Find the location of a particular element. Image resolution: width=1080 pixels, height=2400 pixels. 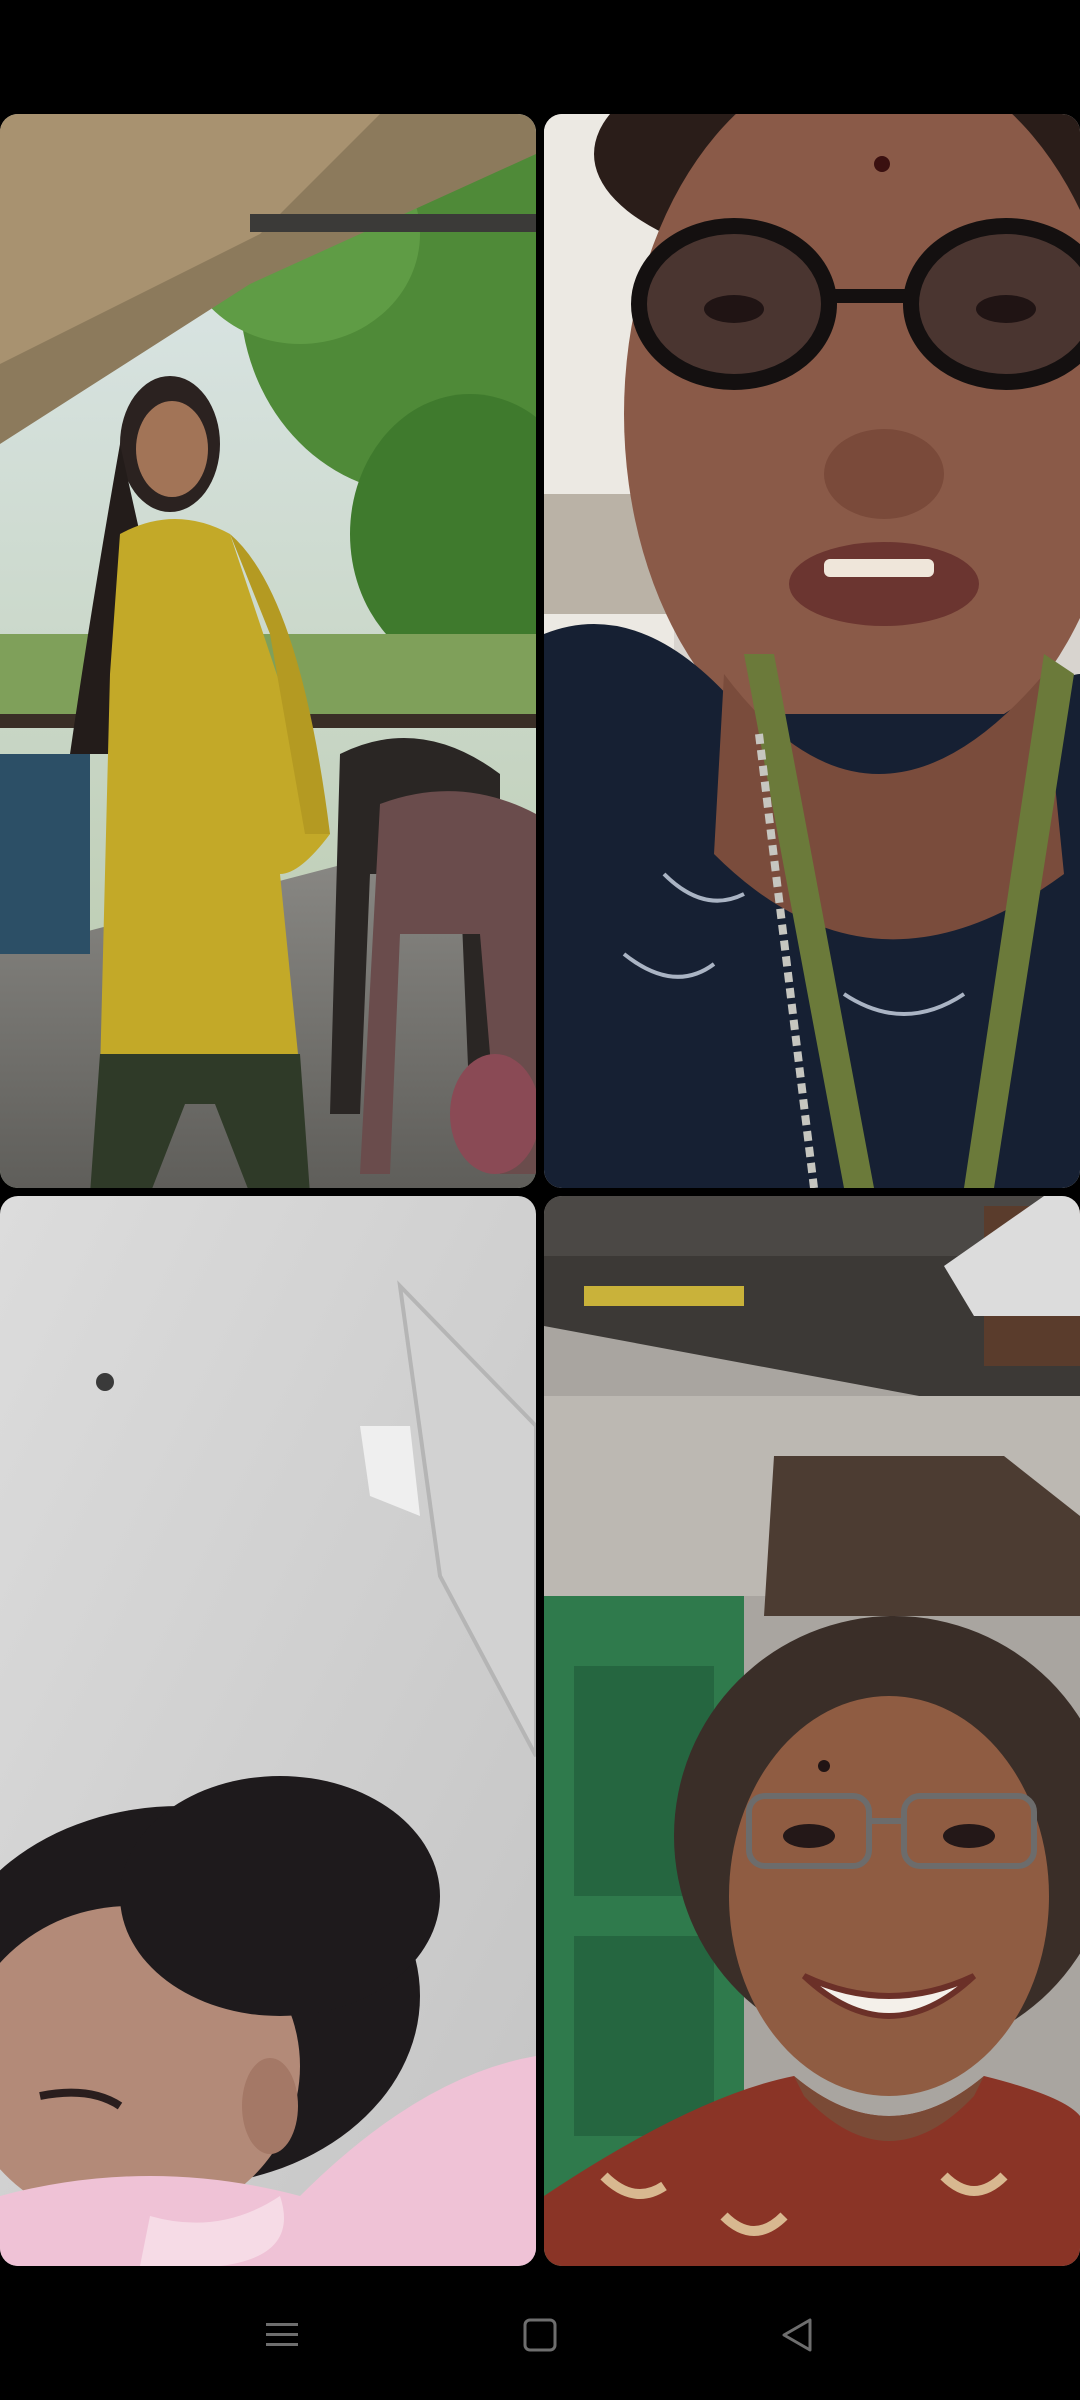

back-button is located at coordinates (798, 2335).